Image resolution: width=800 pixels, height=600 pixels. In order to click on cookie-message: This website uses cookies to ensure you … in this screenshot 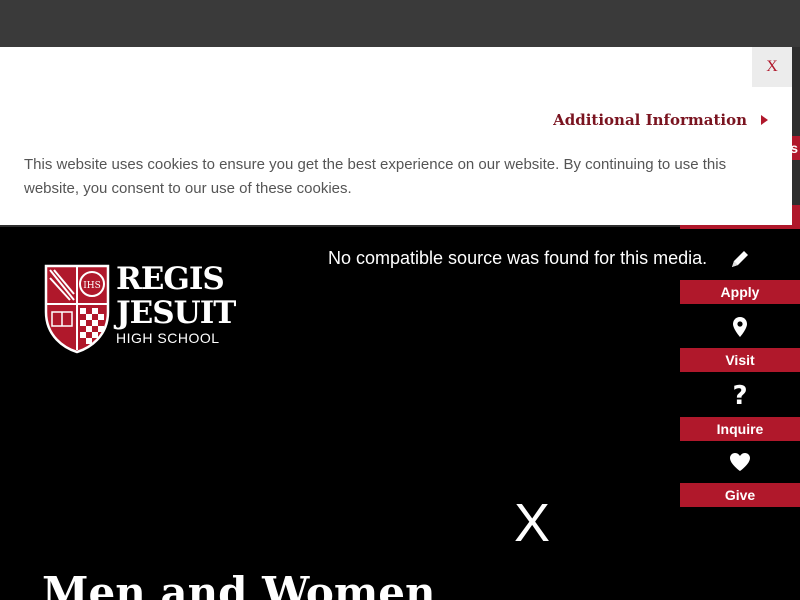, I will do `click(375, 176)`.